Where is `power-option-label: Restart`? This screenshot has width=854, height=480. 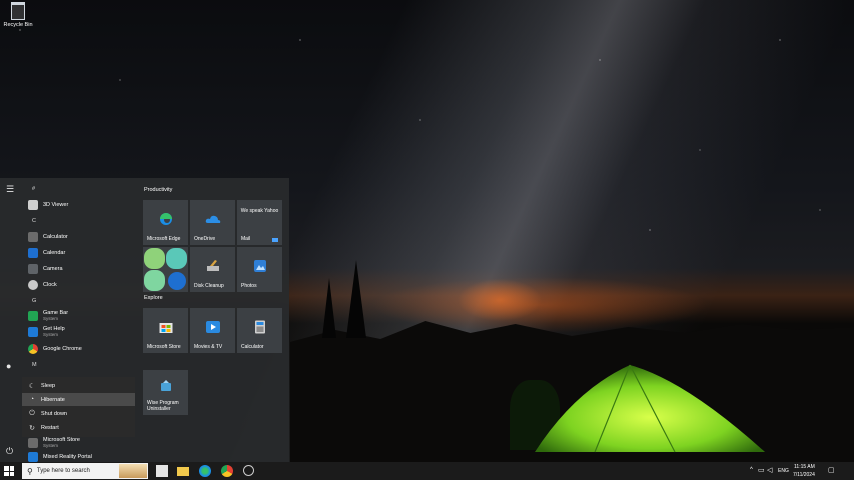 power-option-label: Restart is located at coordinates (50, 427).